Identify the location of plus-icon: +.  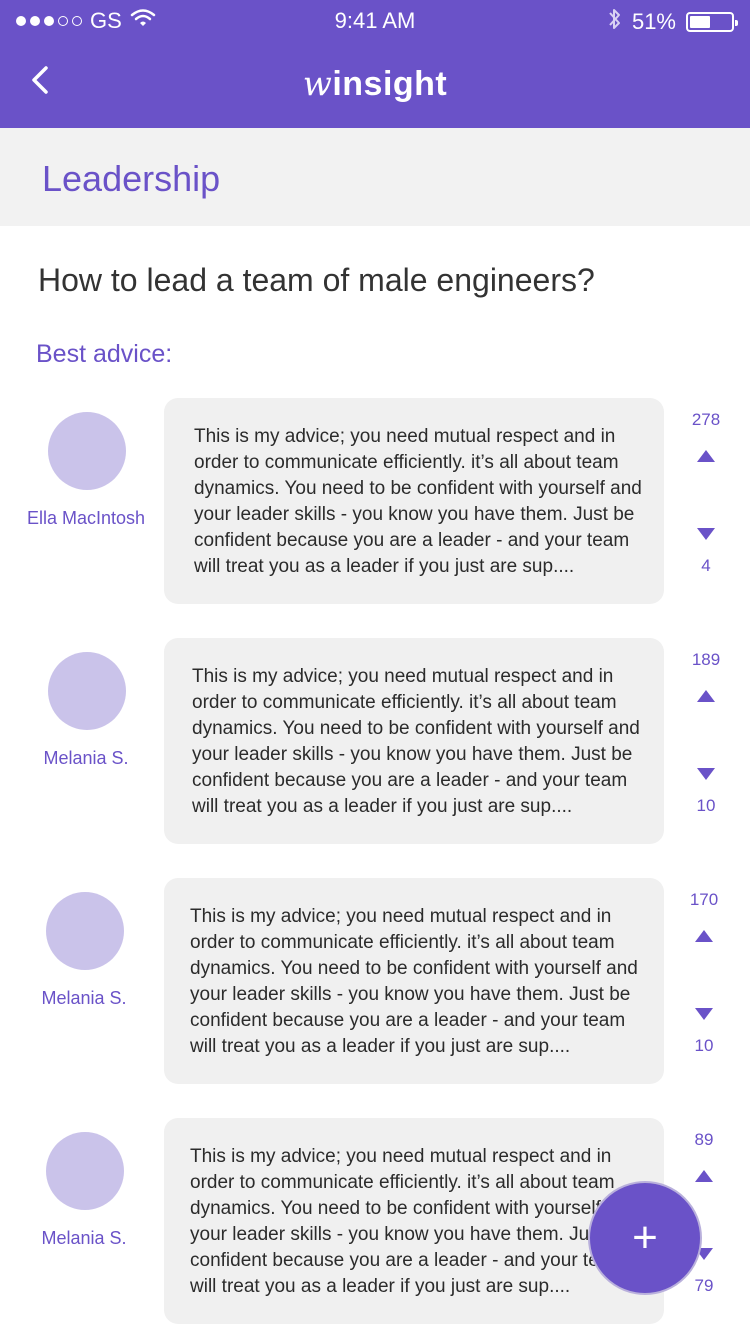
(645, 1237).